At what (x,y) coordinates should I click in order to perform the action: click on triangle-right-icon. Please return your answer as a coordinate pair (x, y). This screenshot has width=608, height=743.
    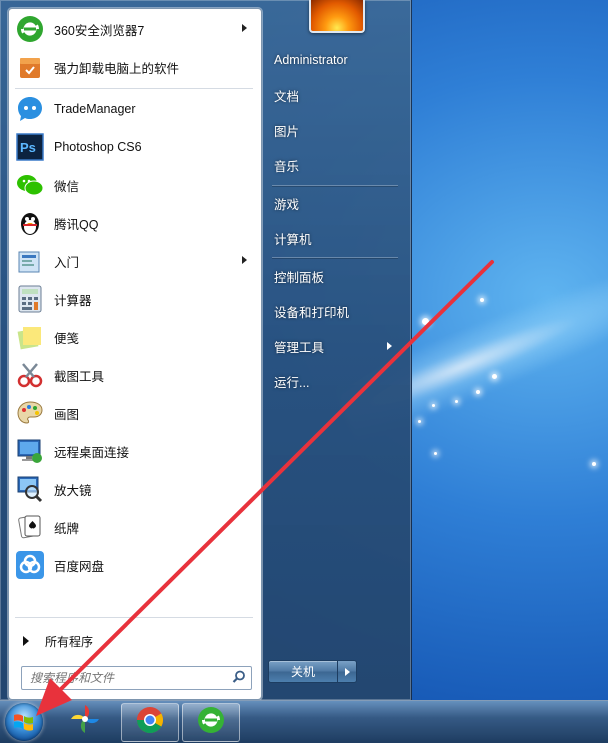
    Looking at the image, I should click on (26, 641).